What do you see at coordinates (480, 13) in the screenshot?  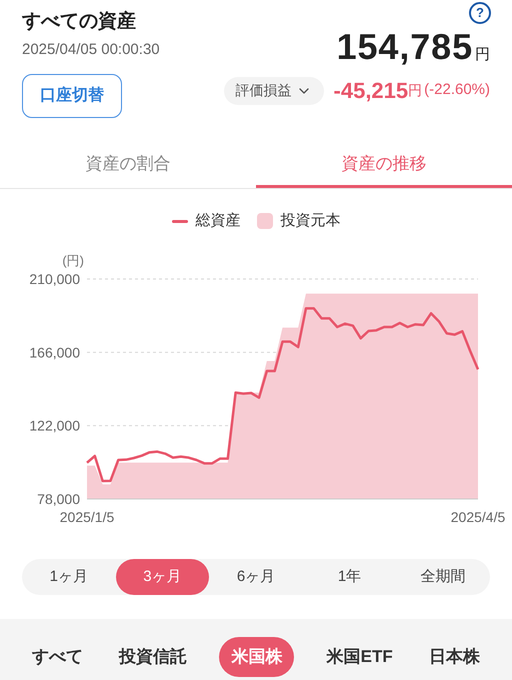 I see `help-icon: ?` at bounding box center [480, 13].